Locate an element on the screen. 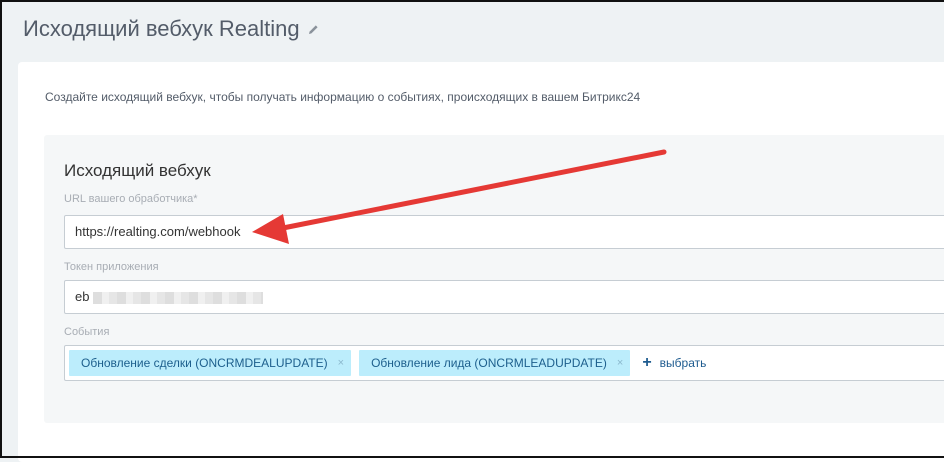 The width and height of the screenshot is (944, 462). arrow-shaft is located at coordinates (471, 190).